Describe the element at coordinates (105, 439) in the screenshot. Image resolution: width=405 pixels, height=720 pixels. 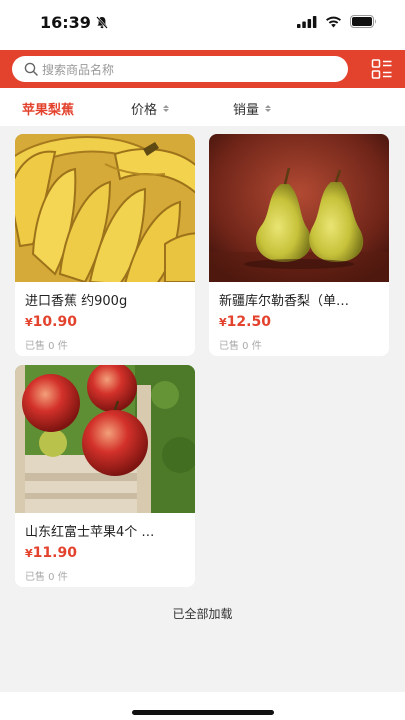
I see `product-image-apples` at that location.